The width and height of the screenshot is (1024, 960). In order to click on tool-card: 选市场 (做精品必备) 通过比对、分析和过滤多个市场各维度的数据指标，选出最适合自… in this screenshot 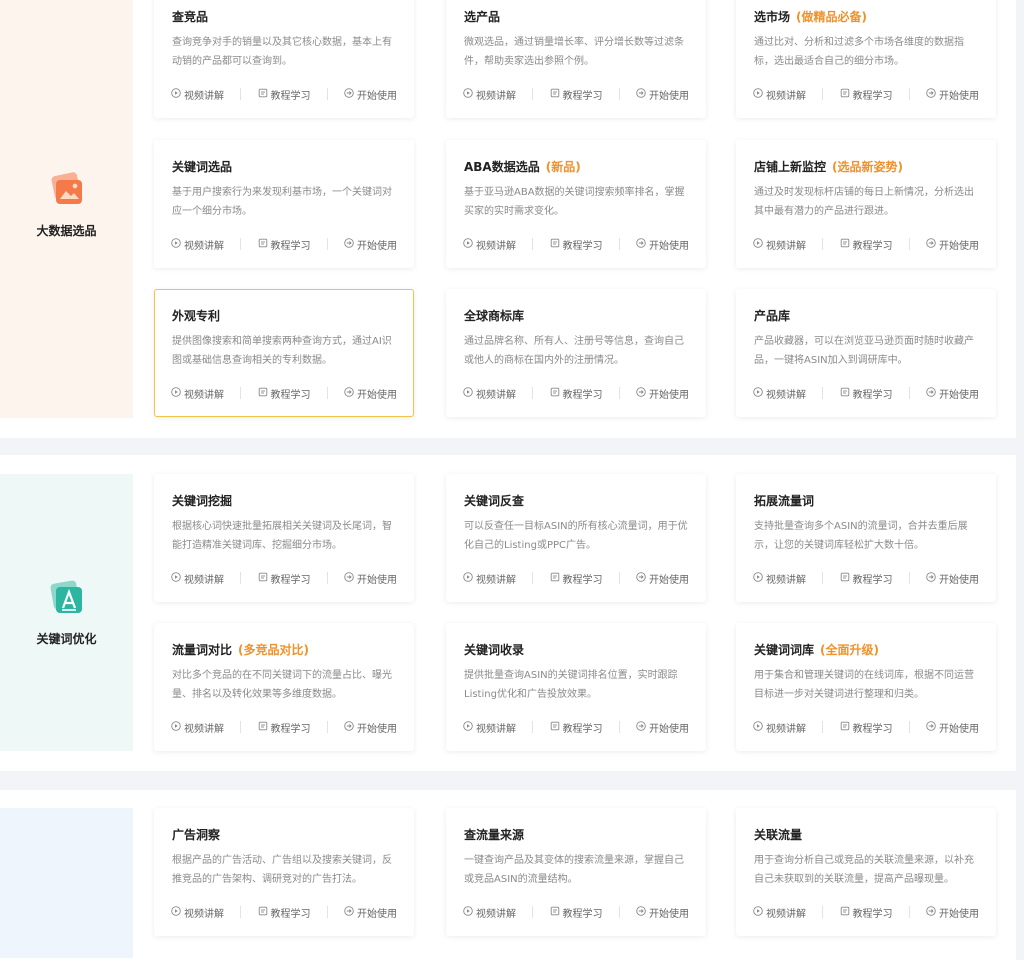, I will do `click(866, 59)`.